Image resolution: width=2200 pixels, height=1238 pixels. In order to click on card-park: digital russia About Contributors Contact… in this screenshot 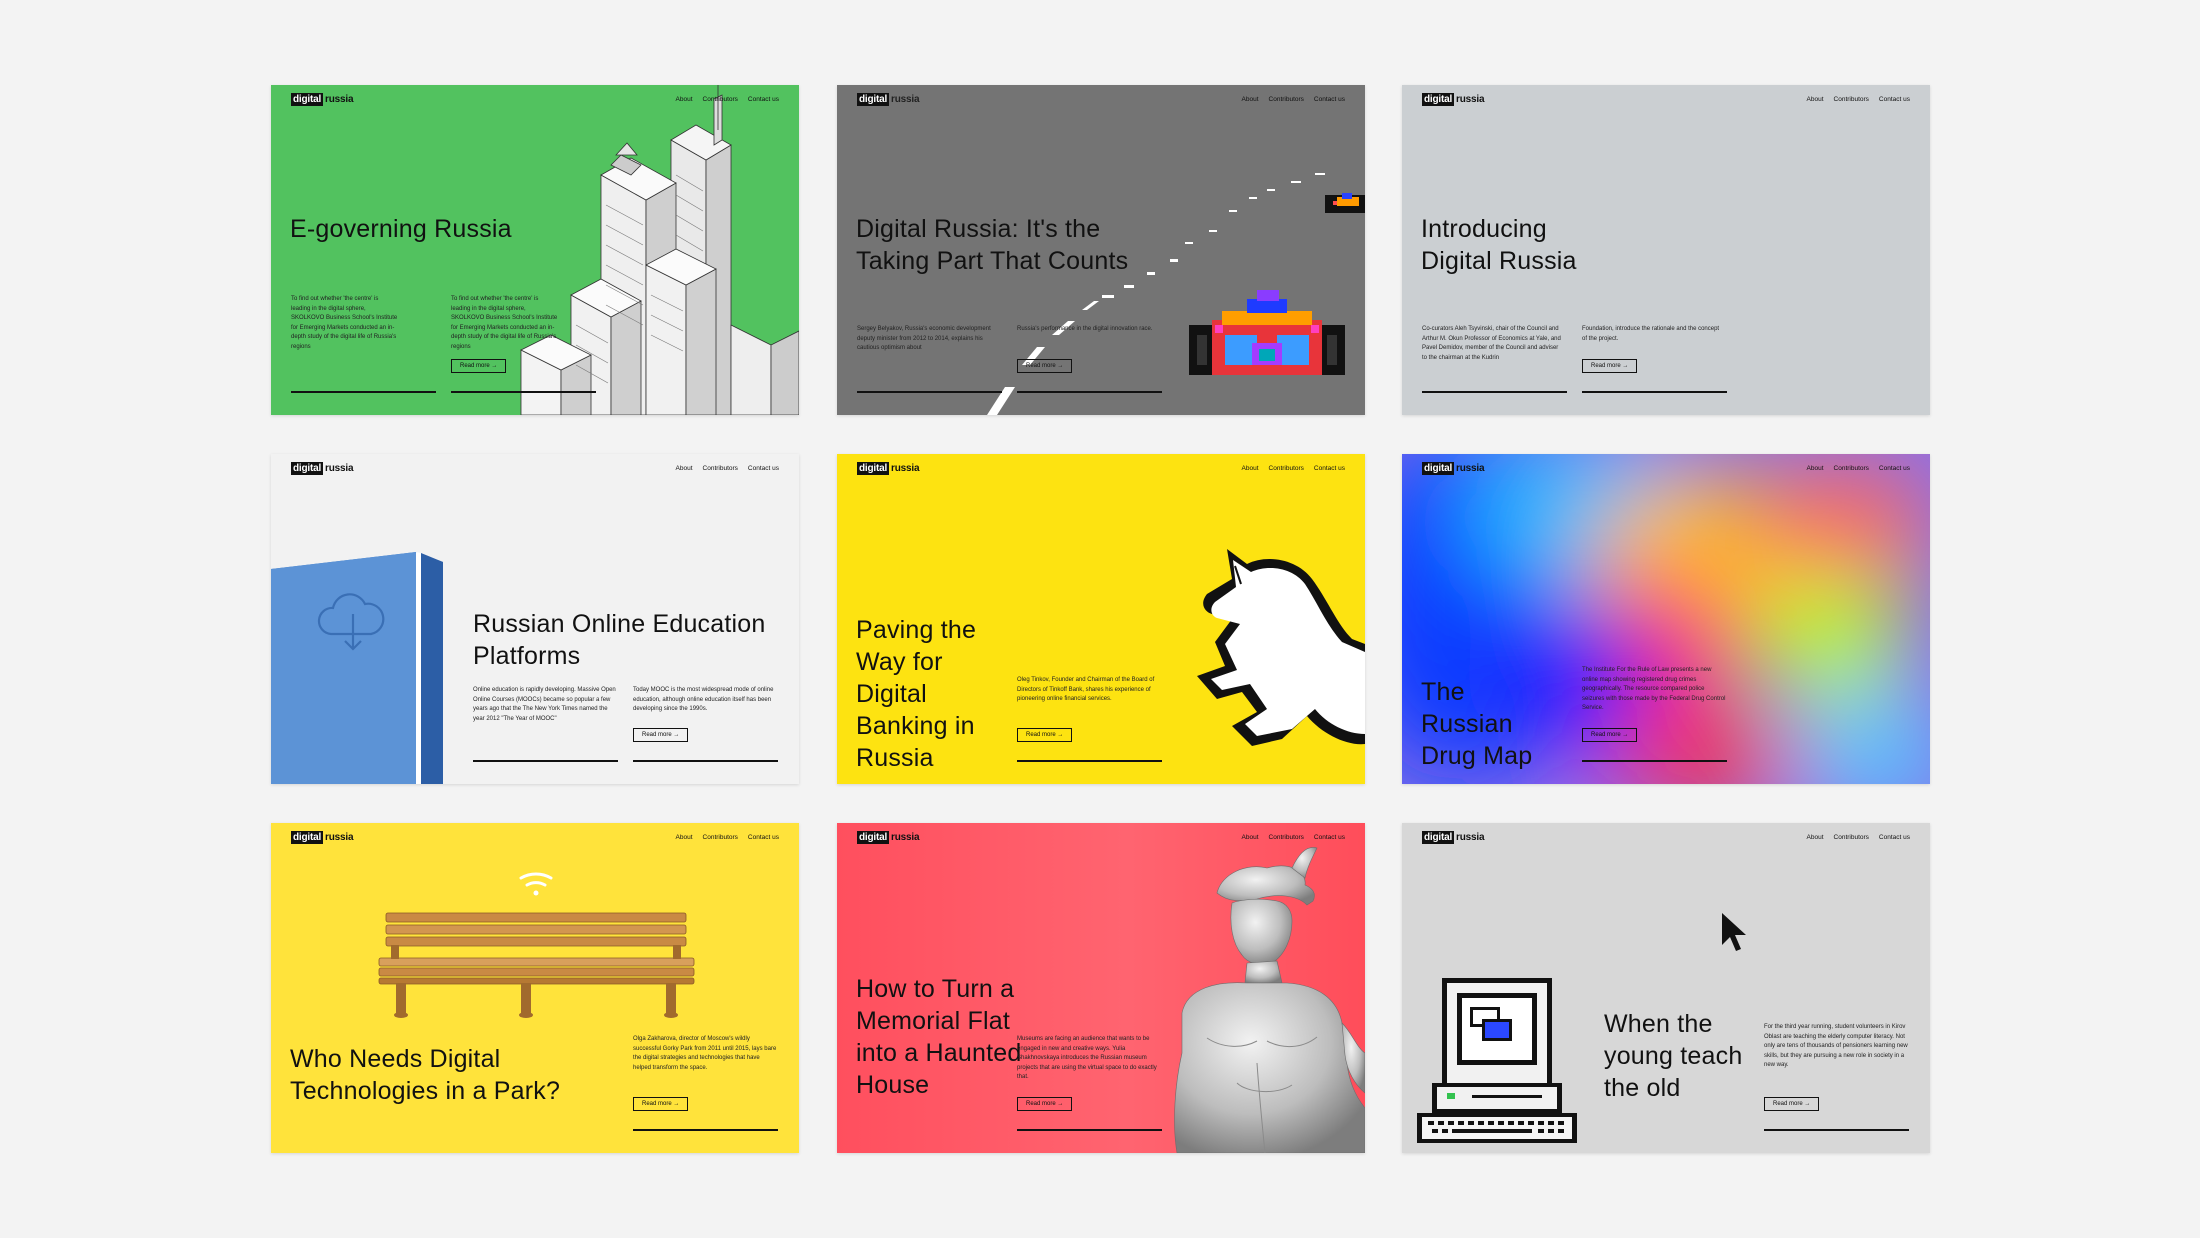, I will do `click(535, 988)`.